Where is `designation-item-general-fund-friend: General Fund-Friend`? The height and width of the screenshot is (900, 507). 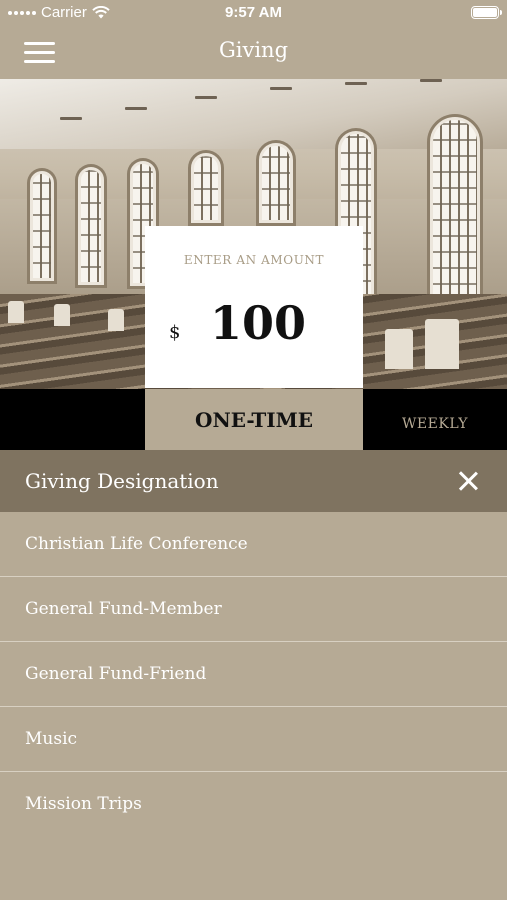 designation-item-general-fund-friend: General Fund-Friend is located at coordinates (253, 674).